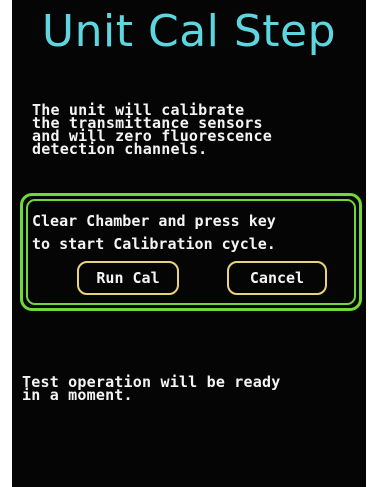 The image size is (372, 487). Describe the element at coordinates (277, 278) in the screenshot. I see `cancel-button: Cancel` at that location.